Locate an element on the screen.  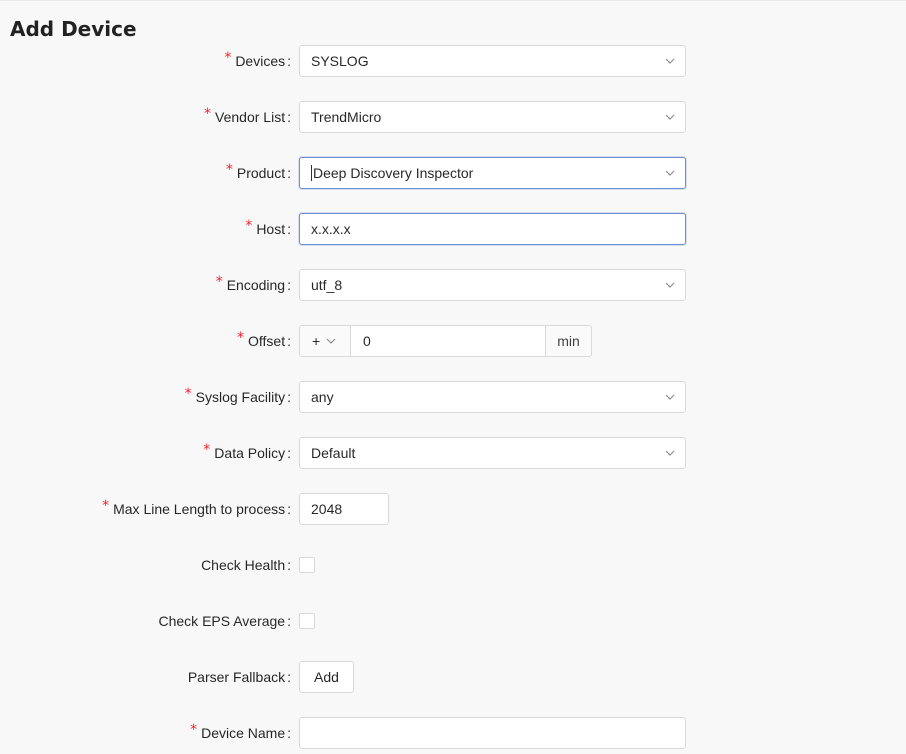
check-health-checkbox is located at coordinates (307, 565).